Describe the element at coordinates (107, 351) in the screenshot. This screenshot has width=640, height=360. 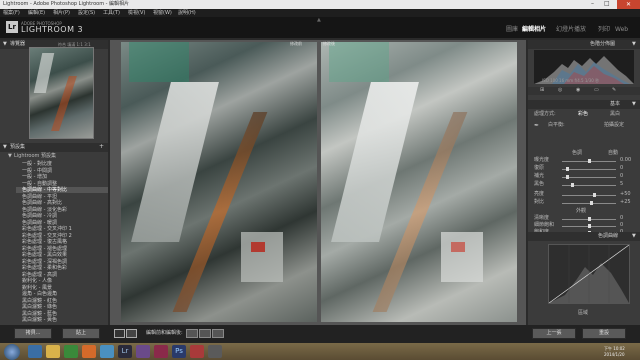
I see `chrome-icon` at that location.